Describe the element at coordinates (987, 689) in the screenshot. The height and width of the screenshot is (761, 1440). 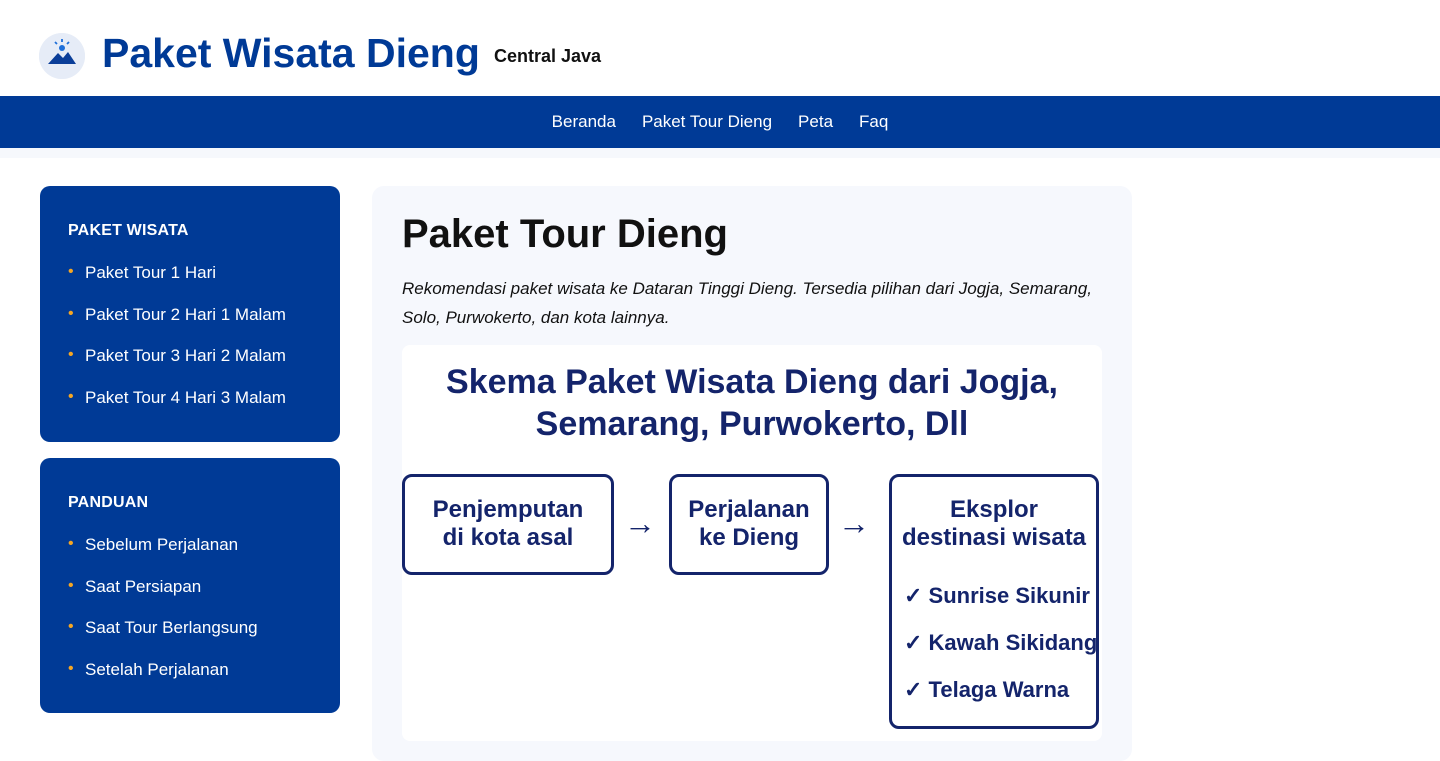
I see `scheme-check-telaga-warna: ✓ Telaga Warna` at that location.